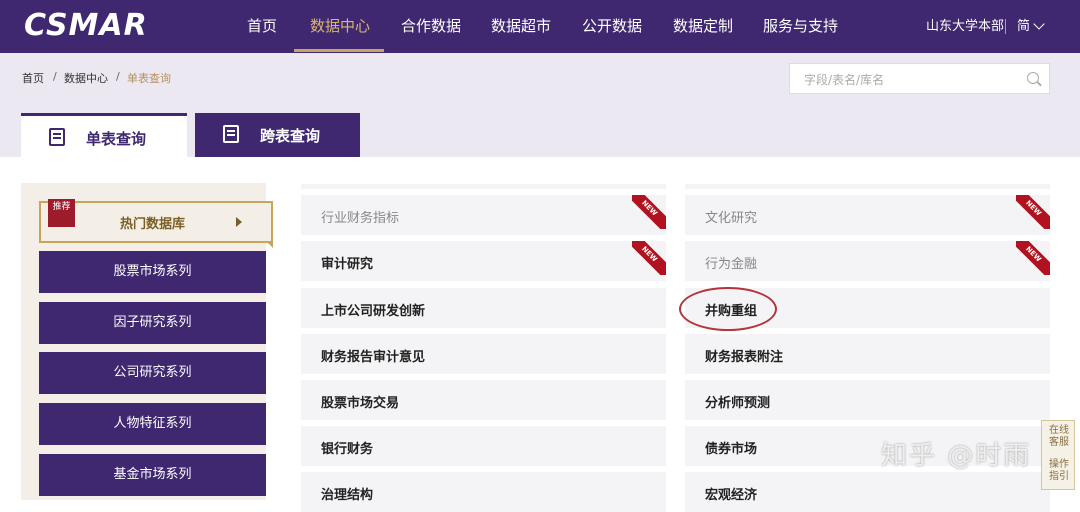 Image resolution: width=1080 pixels, height=512 pixels. What do you see at coordinates (239, 222) in the screenshot?
I see `caret-right-icon` at bounding box center [239, 222].